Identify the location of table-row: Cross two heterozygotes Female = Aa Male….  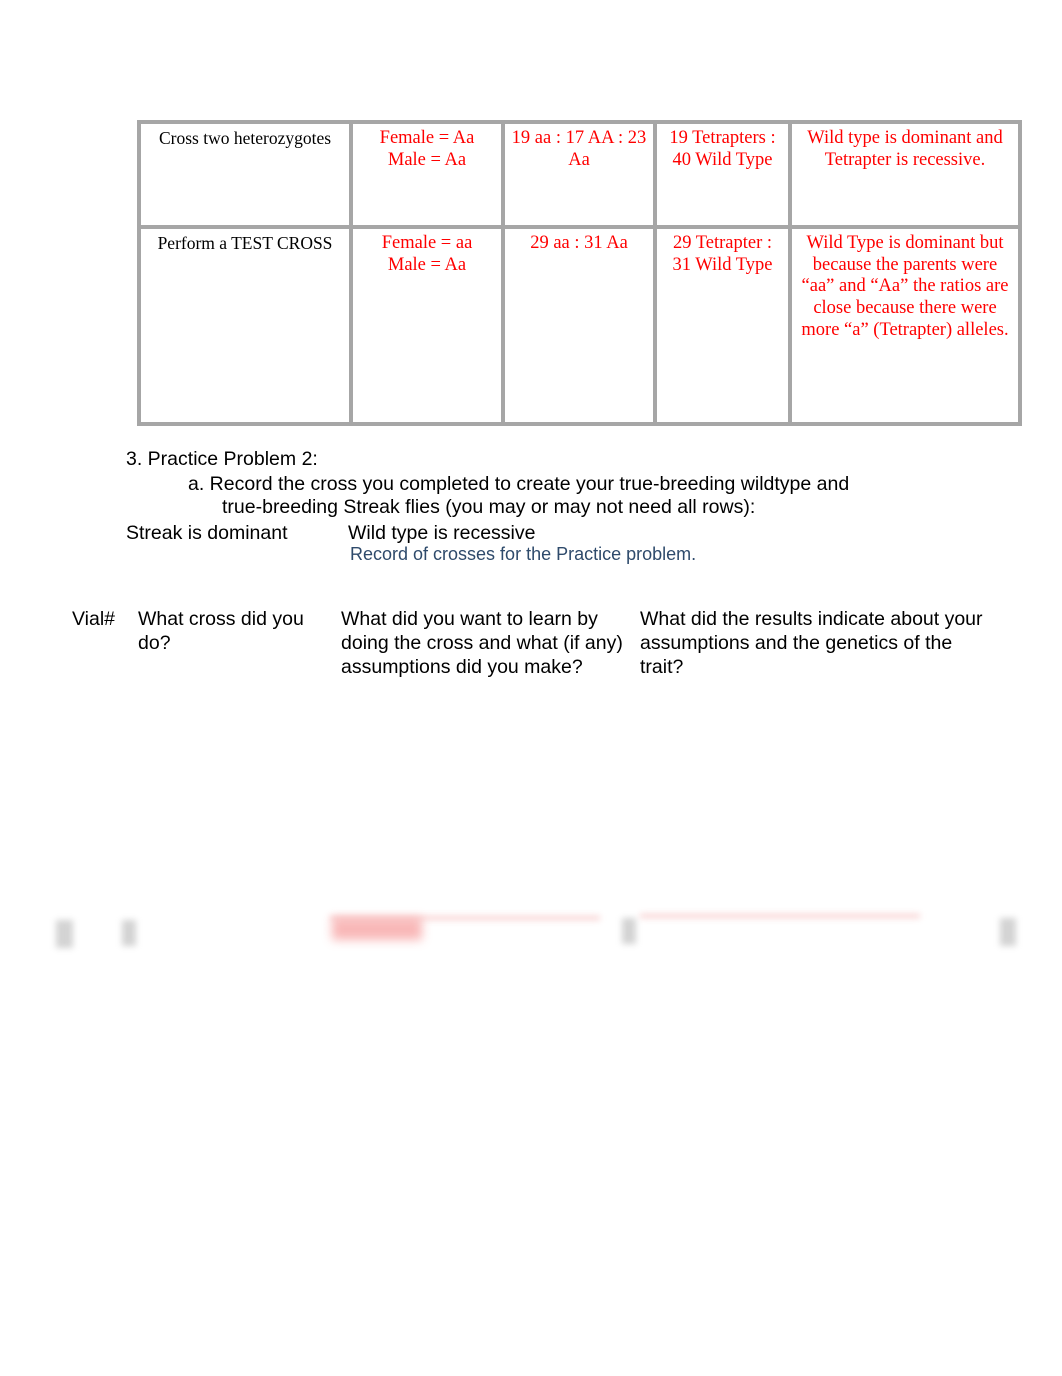
(579, 174).